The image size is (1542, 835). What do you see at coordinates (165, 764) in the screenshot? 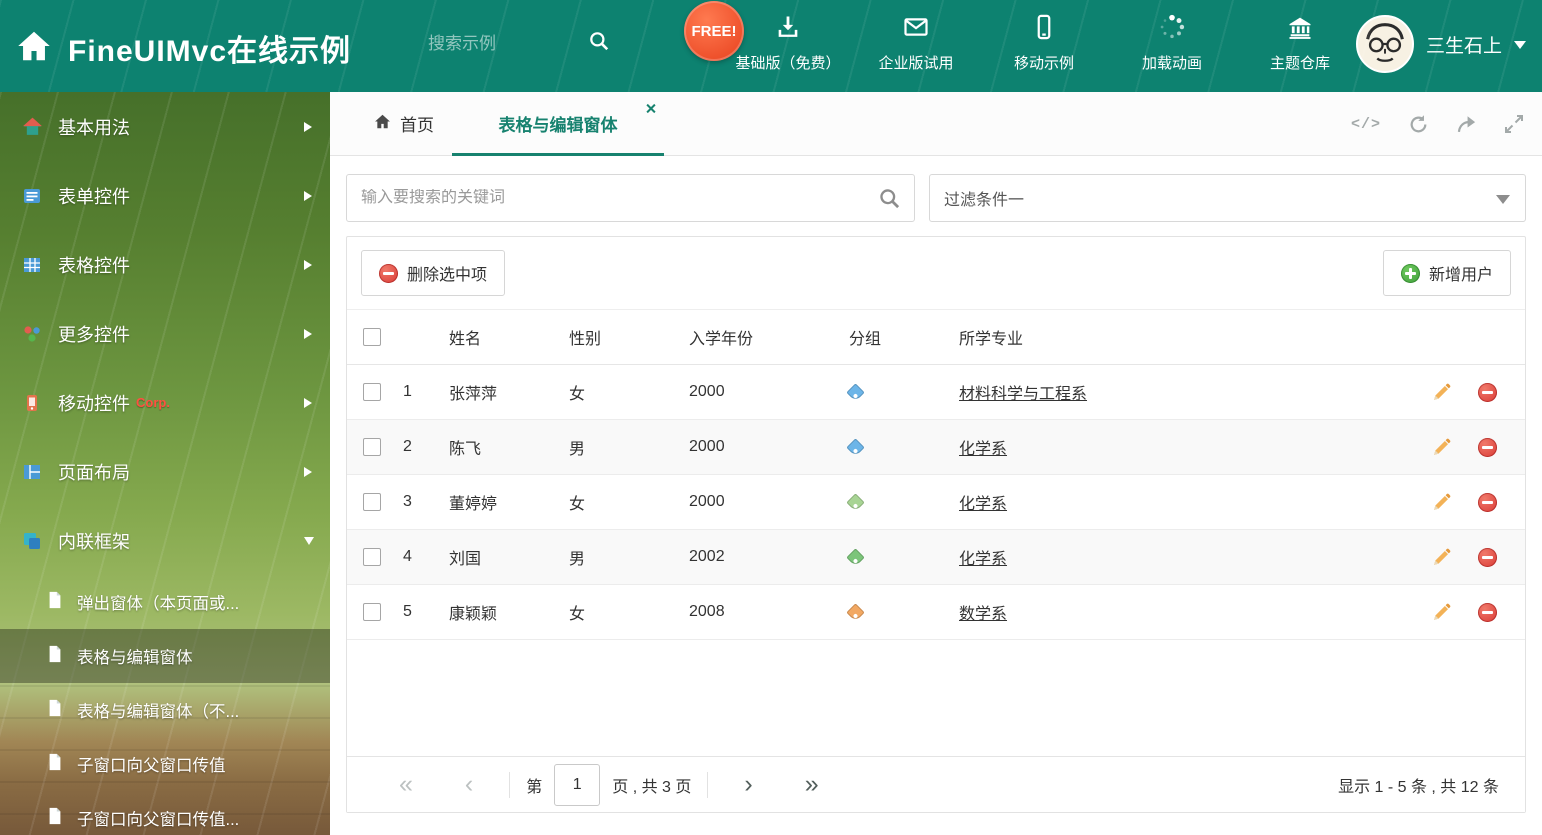
I see `sidebar-subitem-child-to-parent: 子窗口向父窗口传值` at bounding box center [165, 764].